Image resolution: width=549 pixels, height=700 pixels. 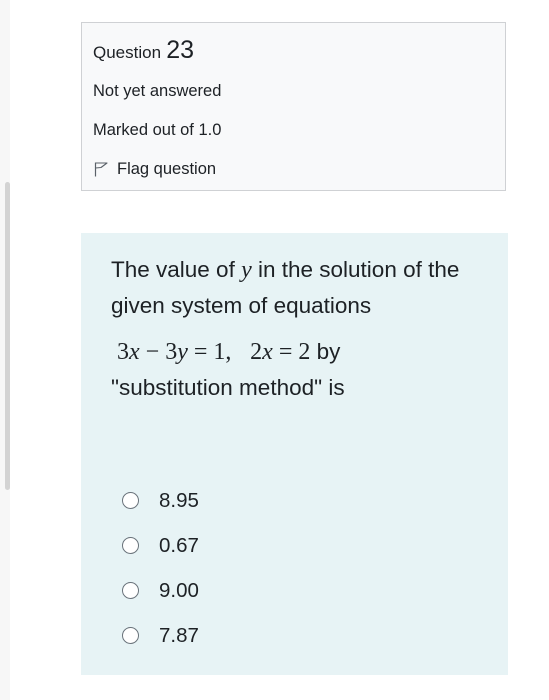 I want to click on answer-label: 7.87, so click(x=179, y=635).